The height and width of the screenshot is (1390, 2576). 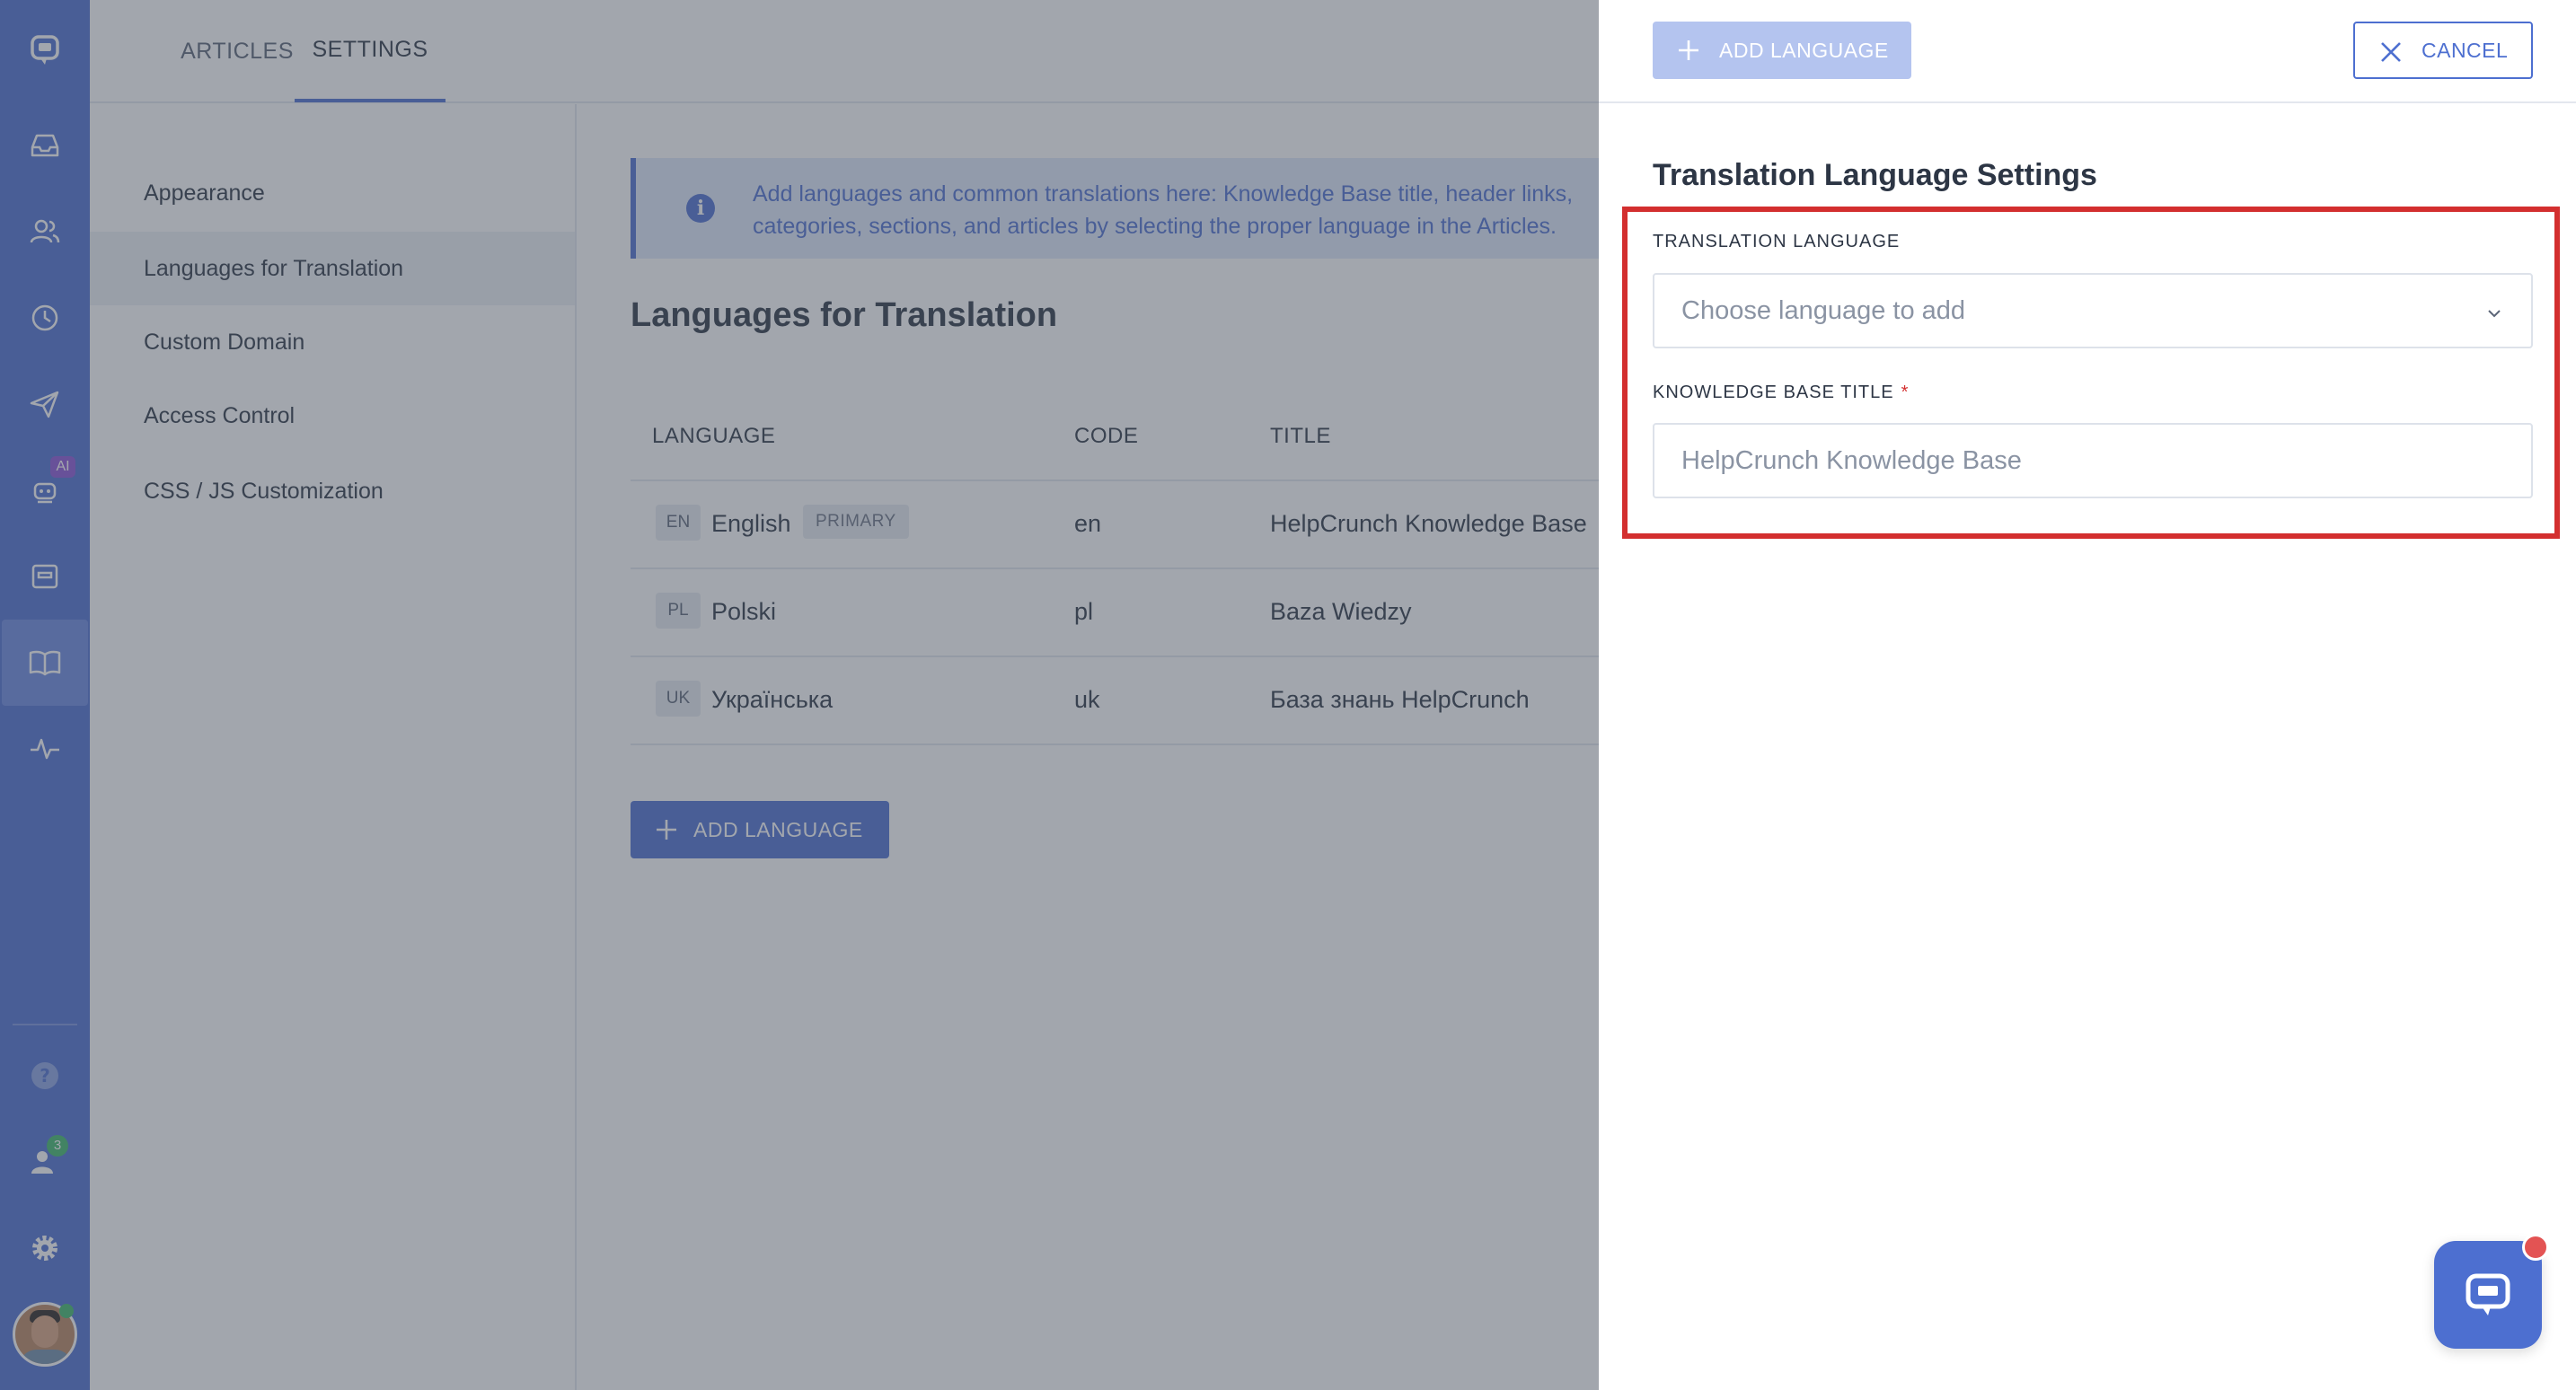 I want to click on close-icon, so click(x=2391, y=52).